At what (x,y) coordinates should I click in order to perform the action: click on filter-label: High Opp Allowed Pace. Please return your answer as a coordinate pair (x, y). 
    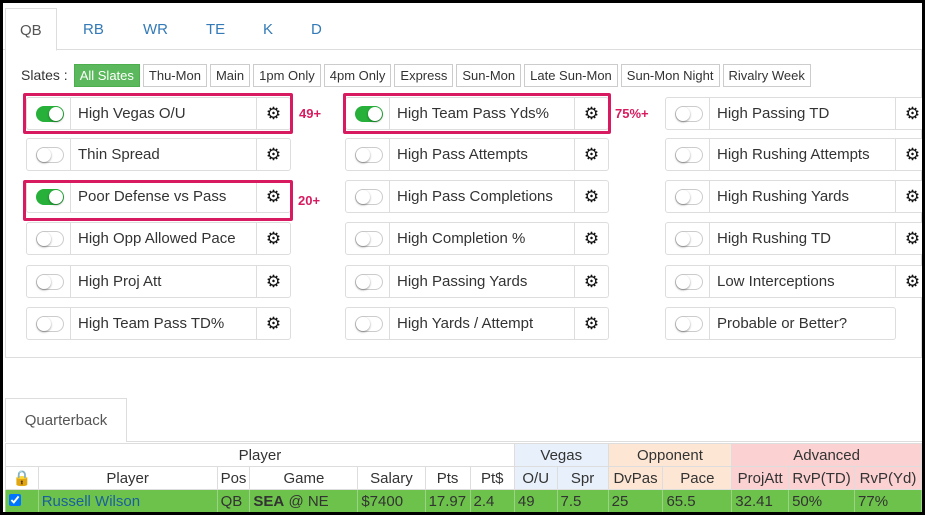
    Looking at the image, I should click on (157, 238).